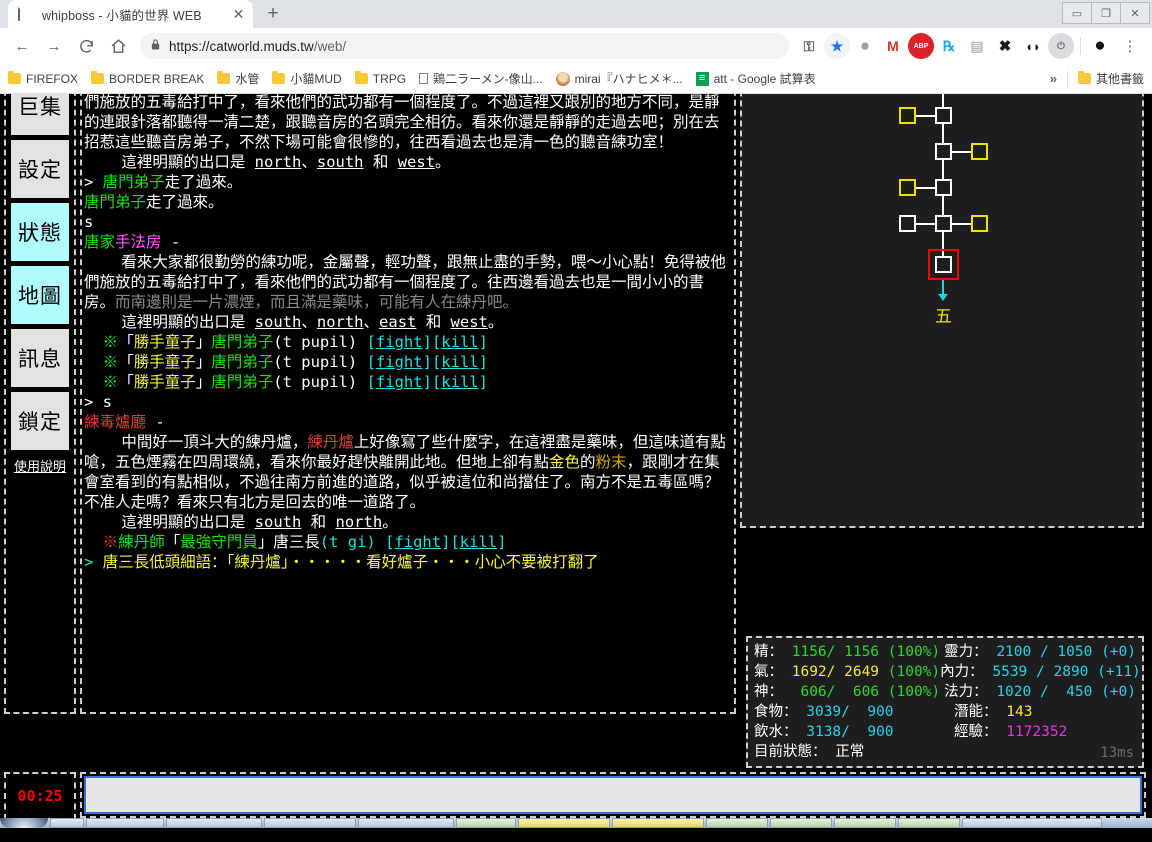 This screenshot has width=1152, height=842. I want to click on terminal-line: 這裡明顯的出口是 south、north、east 和 west。, so click(408, 322).